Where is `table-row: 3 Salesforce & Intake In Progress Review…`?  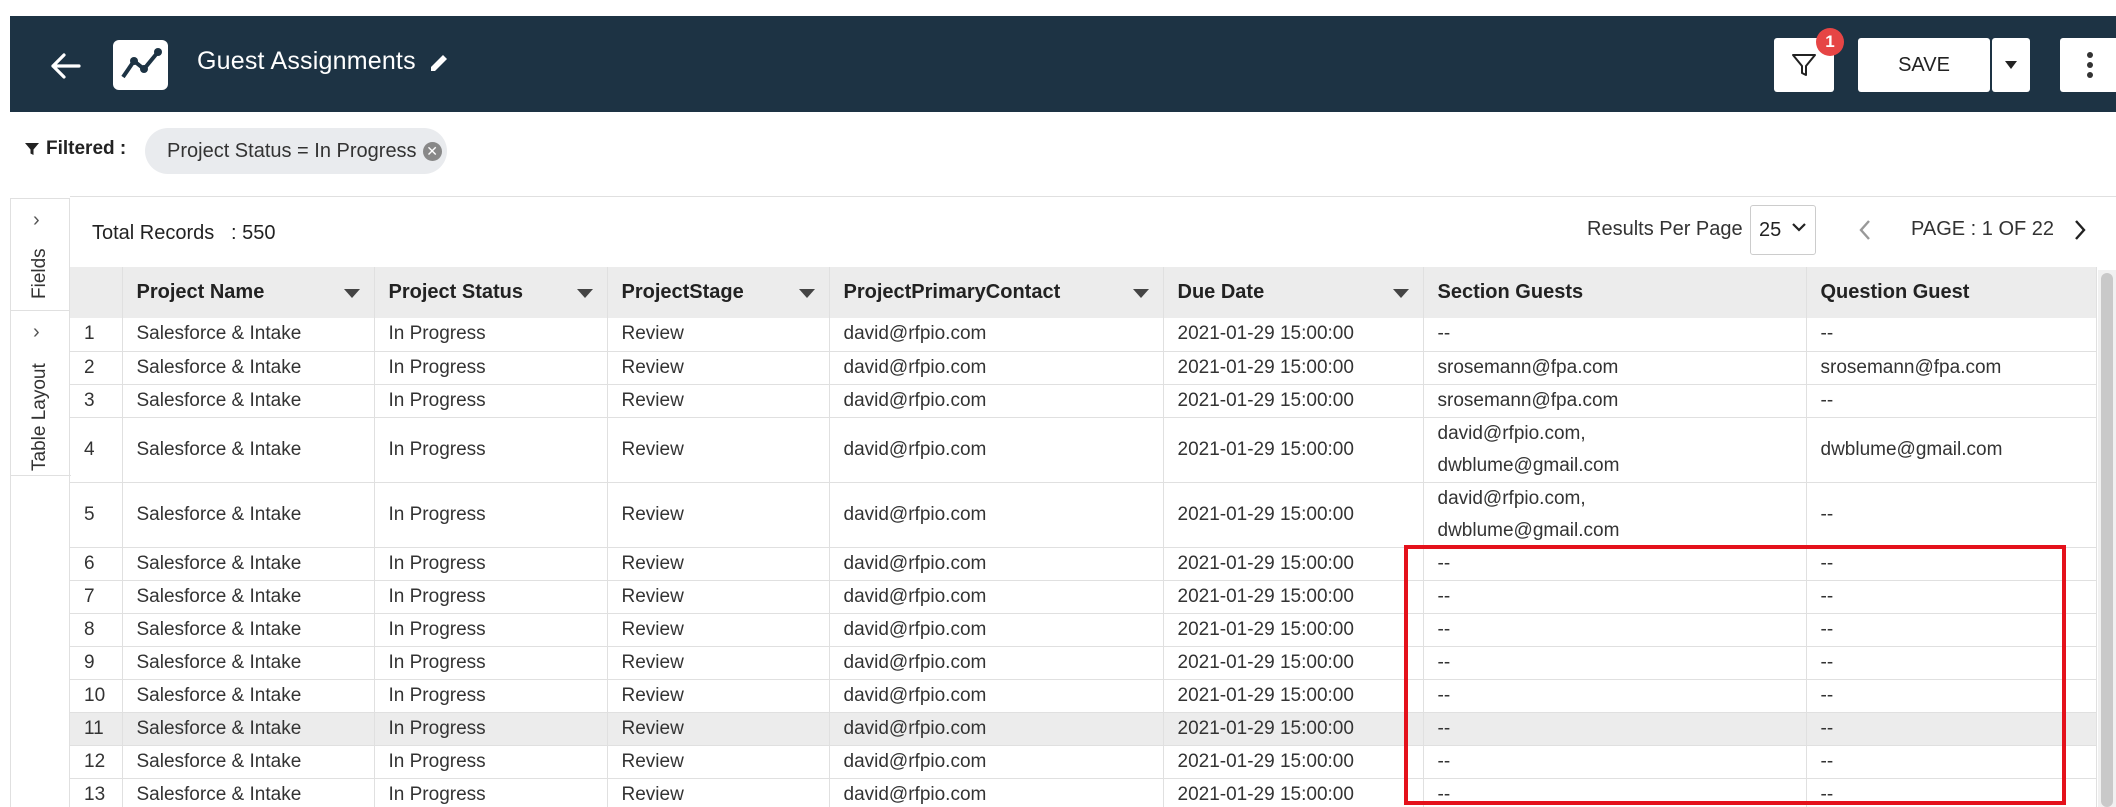 table-row: 3 Salesforce & Intake In Progress Review… is located at coordinates (1083, 401).